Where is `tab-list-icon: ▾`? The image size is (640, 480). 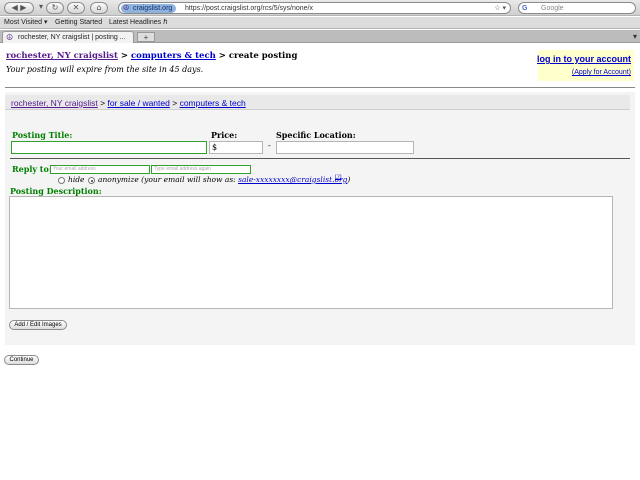
tab-list-icon: ▾ is located at coordinates (635, 36).